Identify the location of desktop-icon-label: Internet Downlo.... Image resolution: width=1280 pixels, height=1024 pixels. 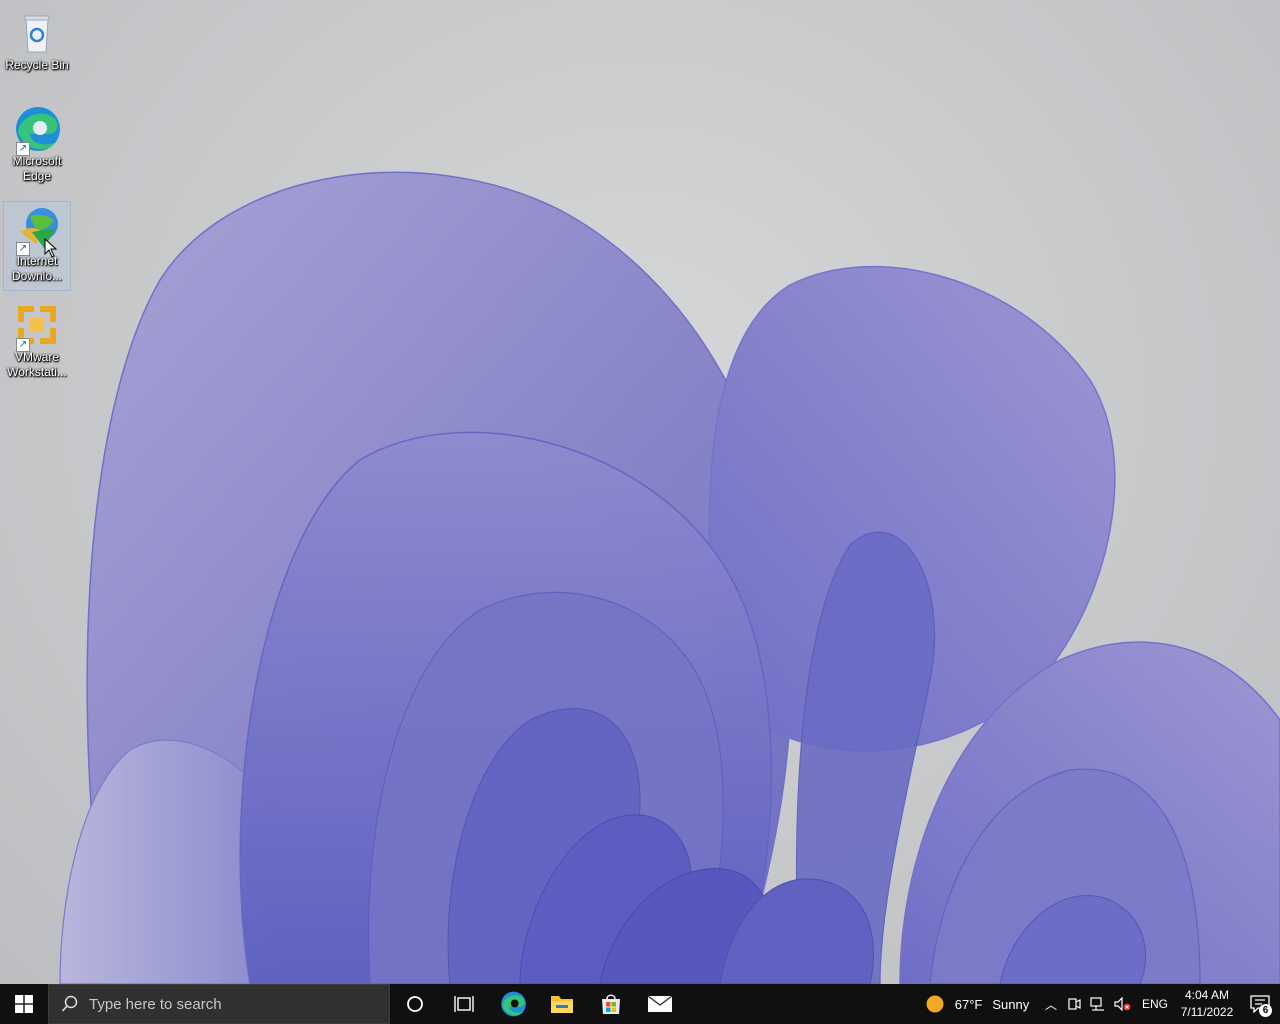
(37, 268).